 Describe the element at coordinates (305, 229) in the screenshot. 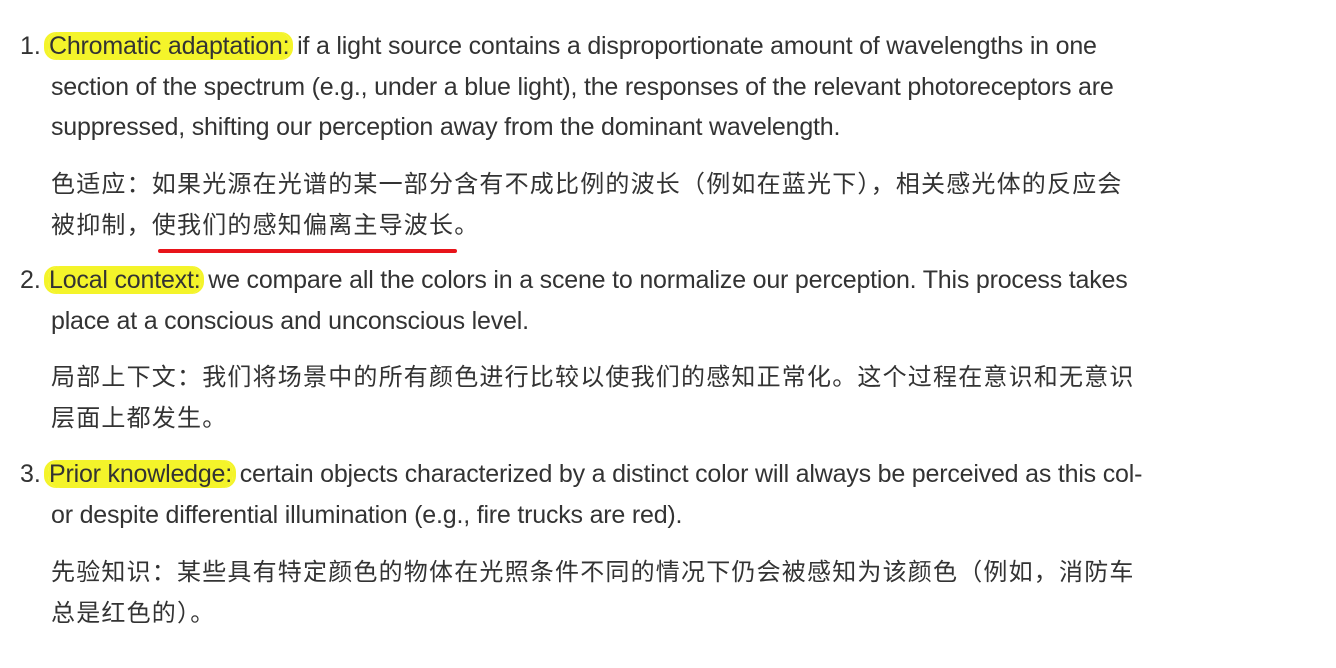

I see `underlined-phrase: 使我们的感知偏离主导波长` at that location.